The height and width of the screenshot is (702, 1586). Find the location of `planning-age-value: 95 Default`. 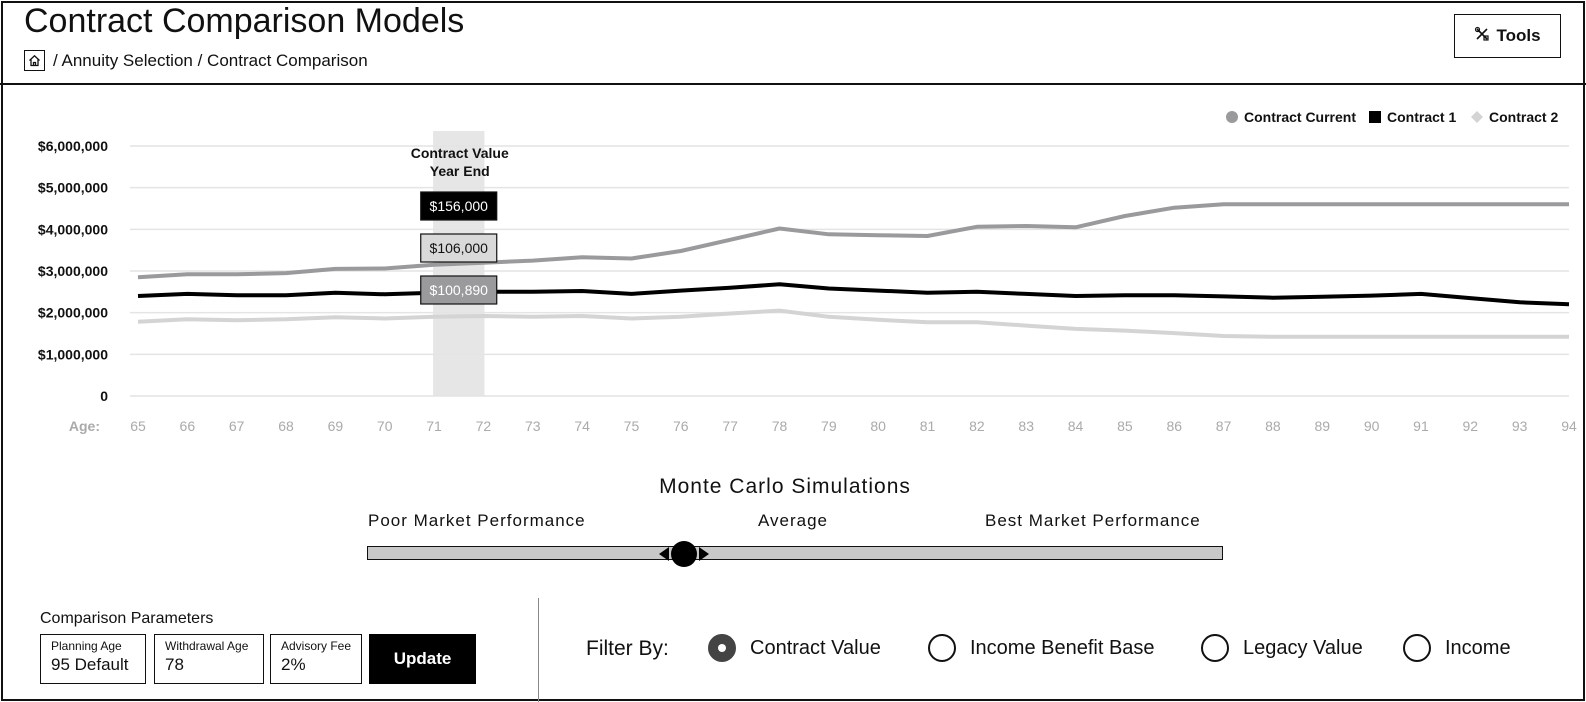

planning-age-value: 95 Default is located at coordinates (98, 665).